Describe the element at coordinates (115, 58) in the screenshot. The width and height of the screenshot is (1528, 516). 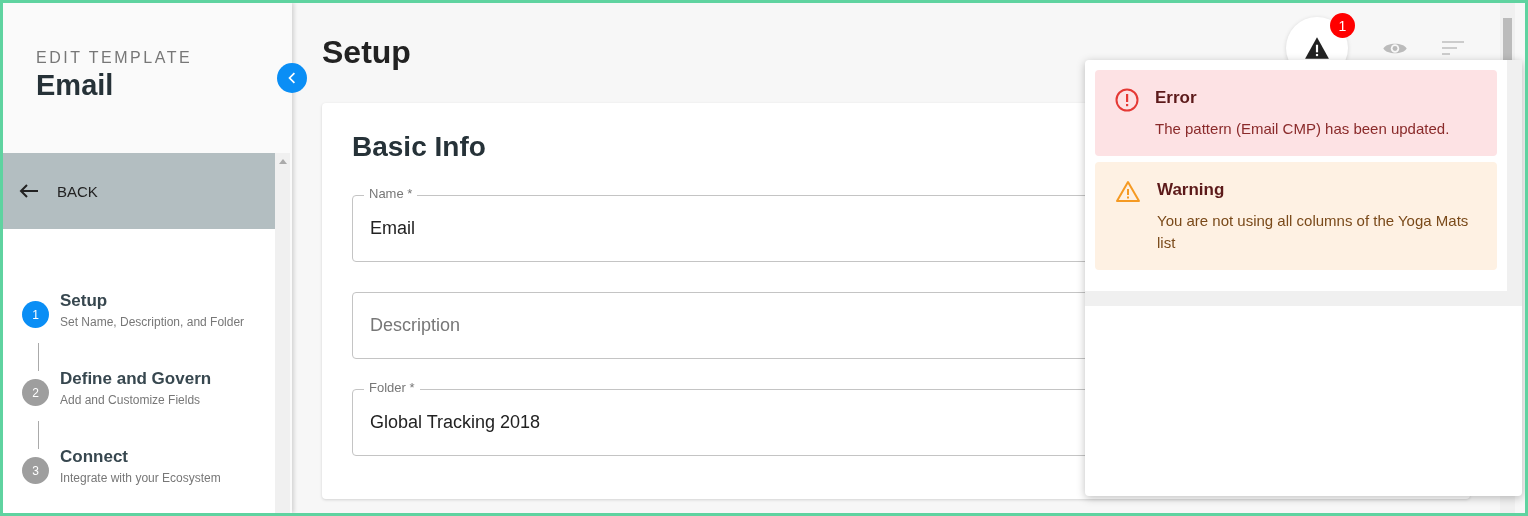
I see `sidebar-subtitle: EDIT TEMPLATE` at that location.